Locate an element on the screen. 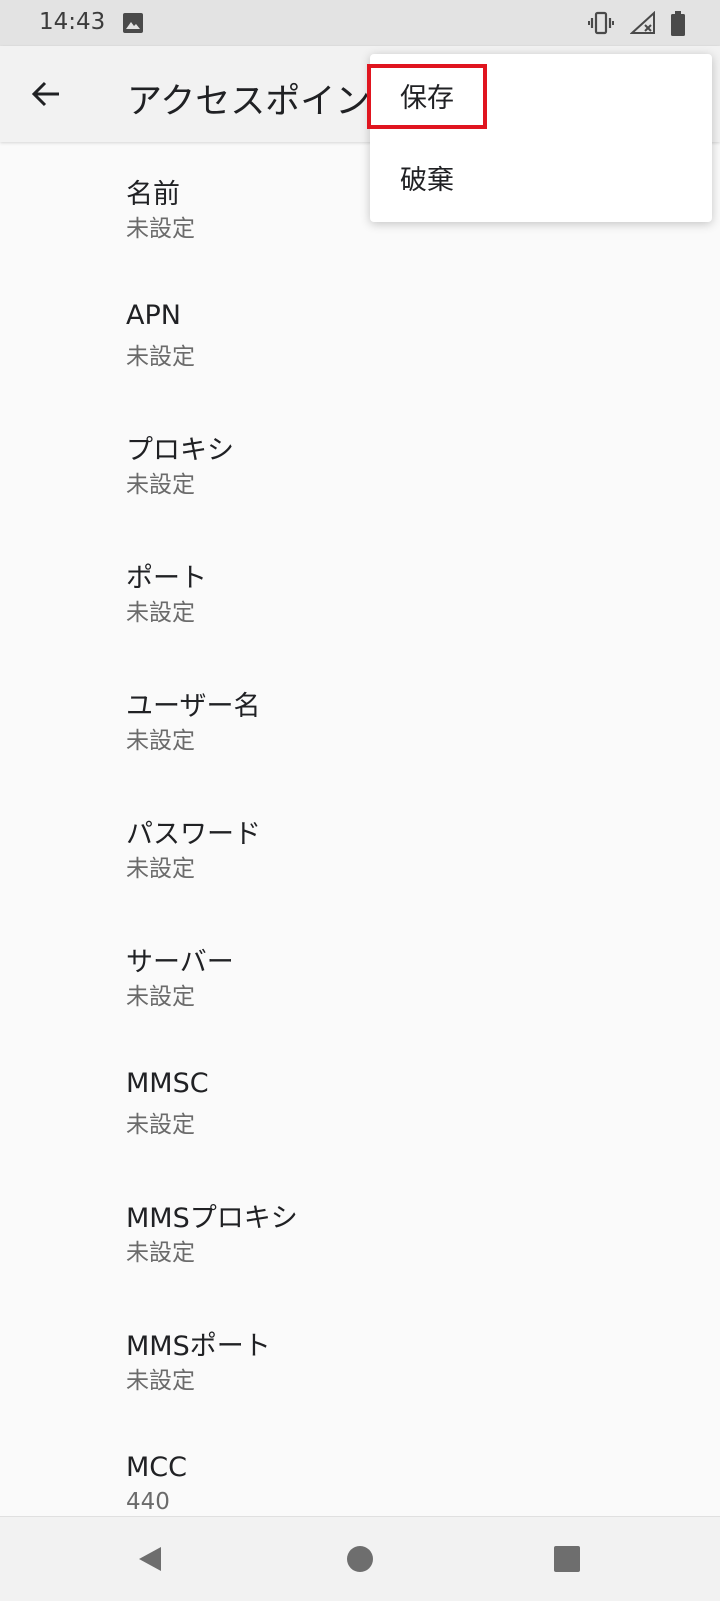 The image size is (720, 1601). setting-title: APN is located at coordinates (153, 315).